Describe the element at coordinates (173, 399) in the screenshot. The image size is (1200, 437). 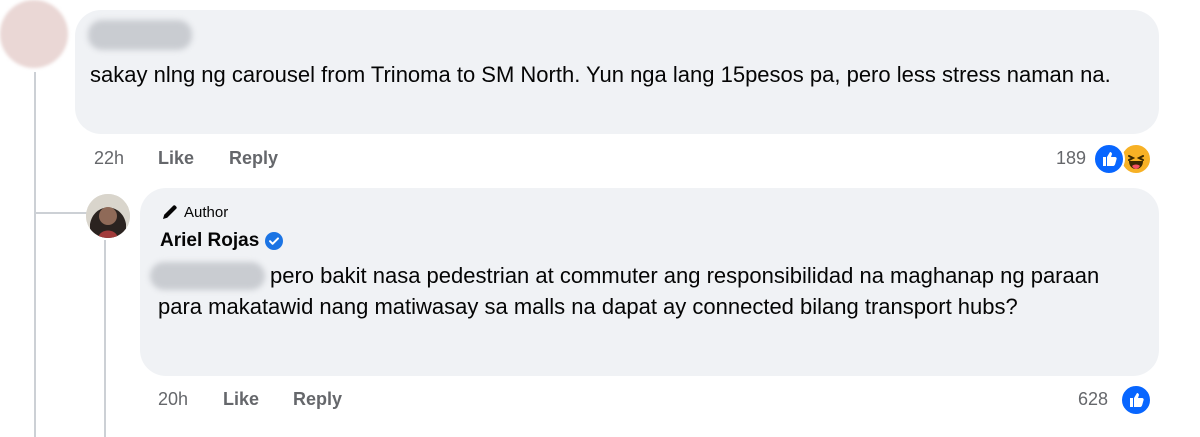
I see `reply-time: 20h` at that location.